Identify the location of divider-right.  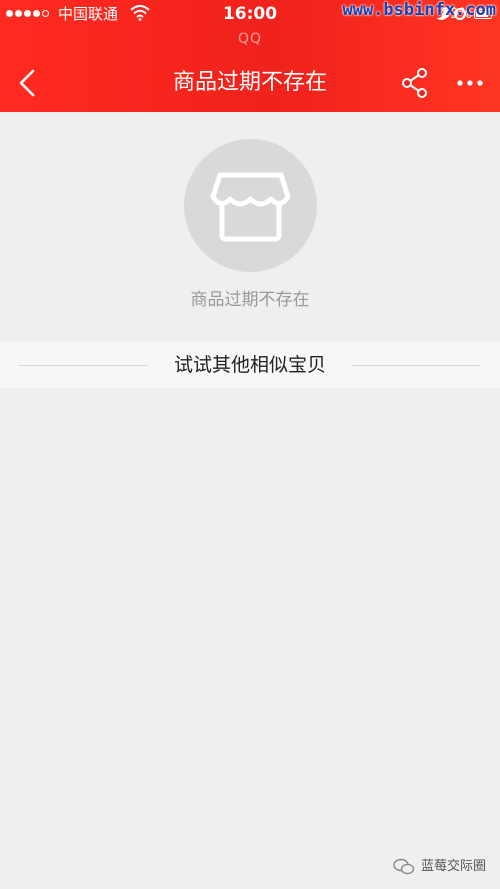
(416, 365).